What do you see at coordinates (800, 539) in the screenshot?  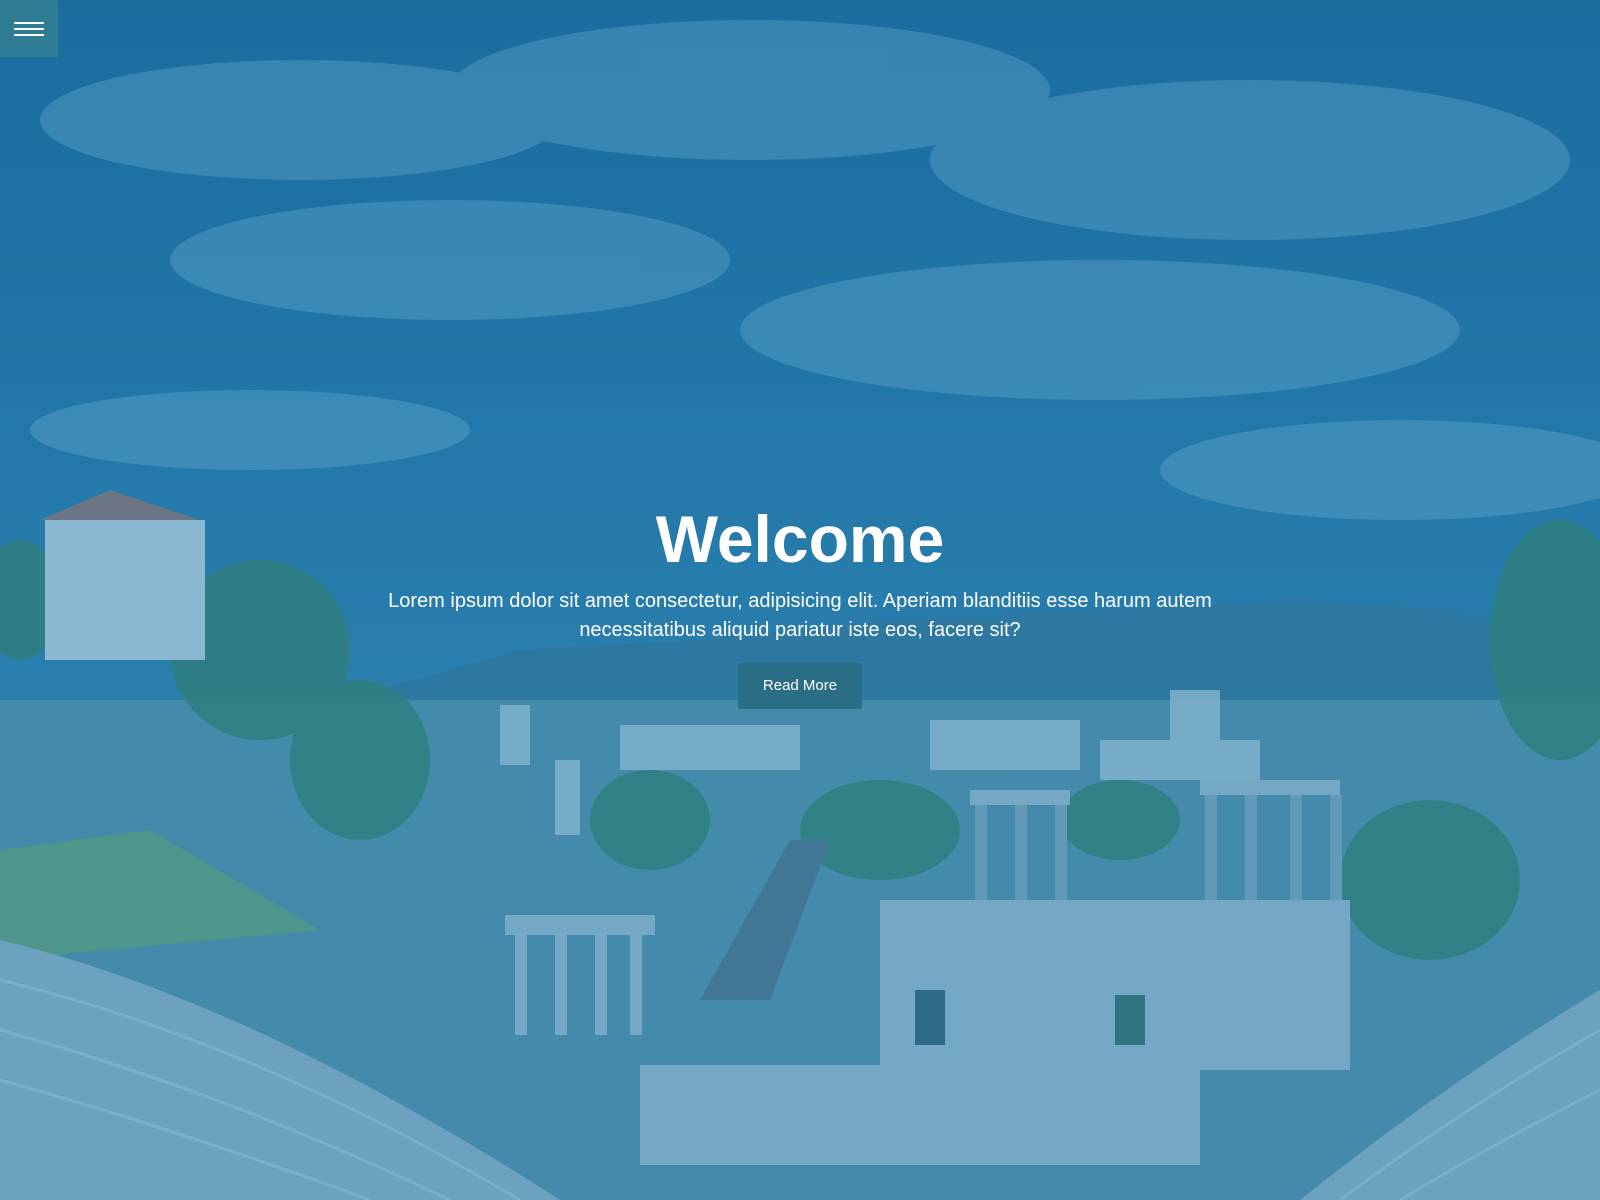 I see `hero-title: Welcome` at bounding box center [800, 539].